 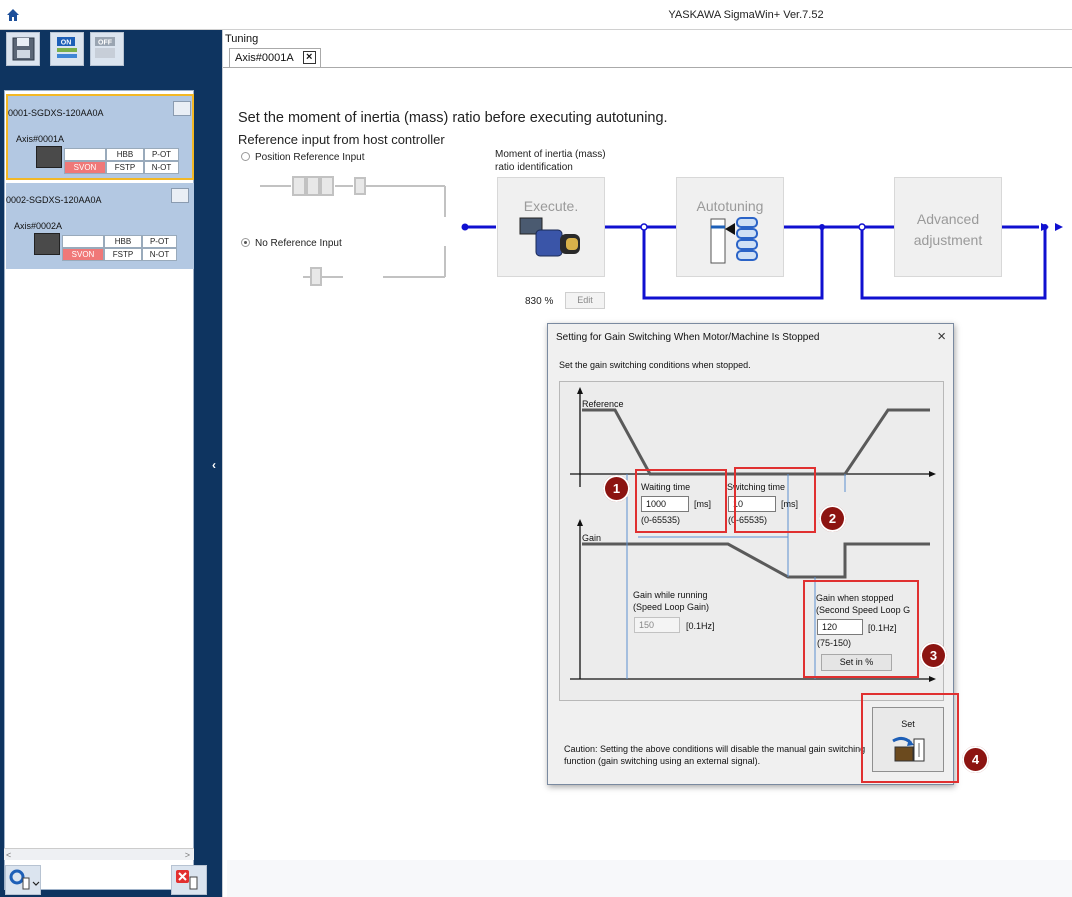 I want to click on autotuning-button: Autotuning, so click(x=730, y=227).